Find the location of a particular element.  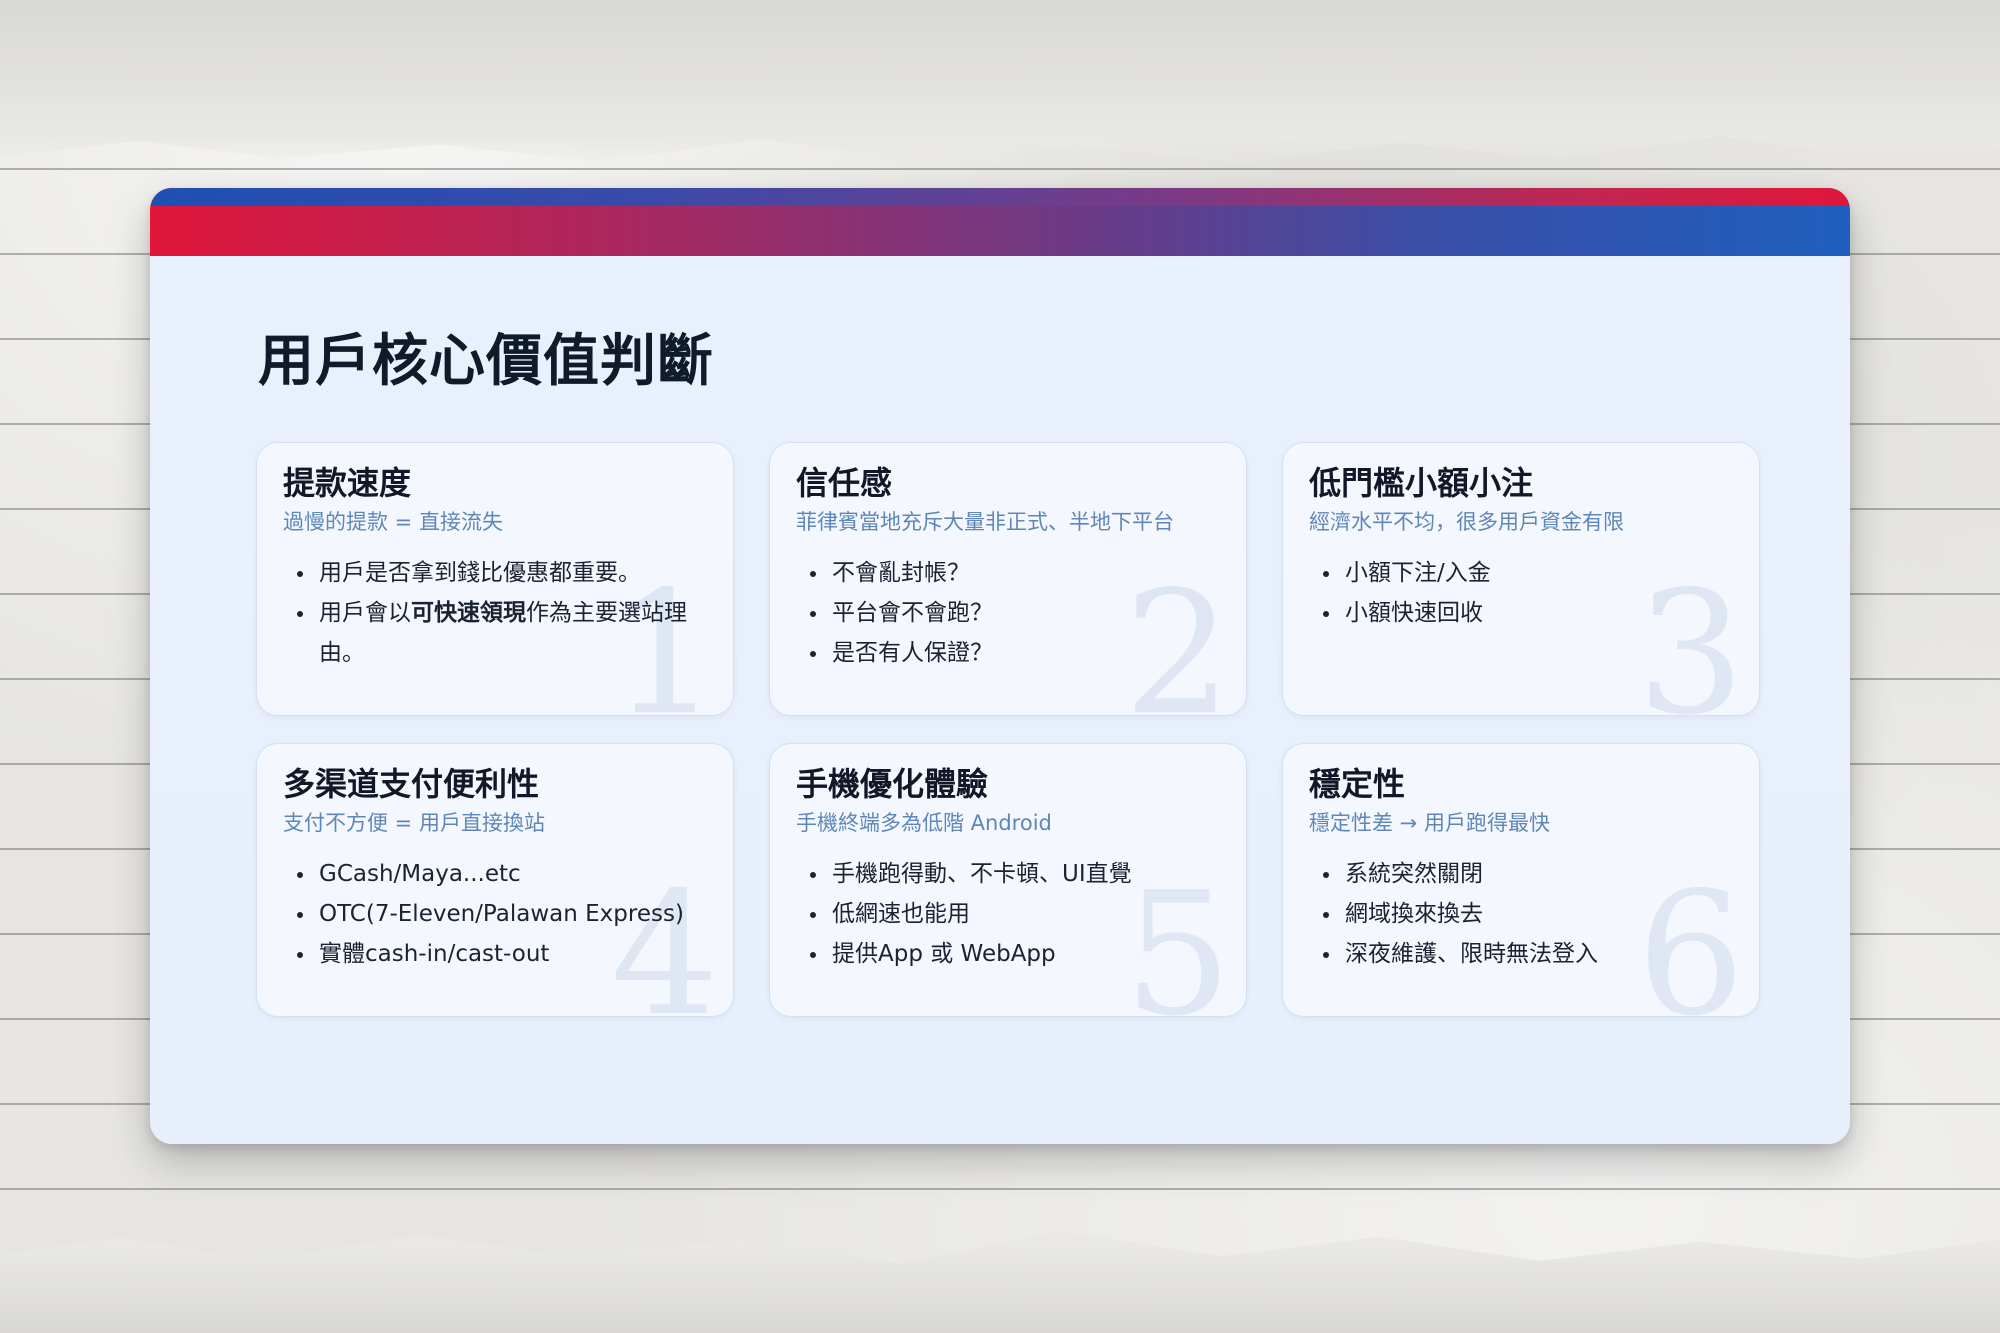

list-item: 平台會不會跑？ is located at coordinates (1015, 613).